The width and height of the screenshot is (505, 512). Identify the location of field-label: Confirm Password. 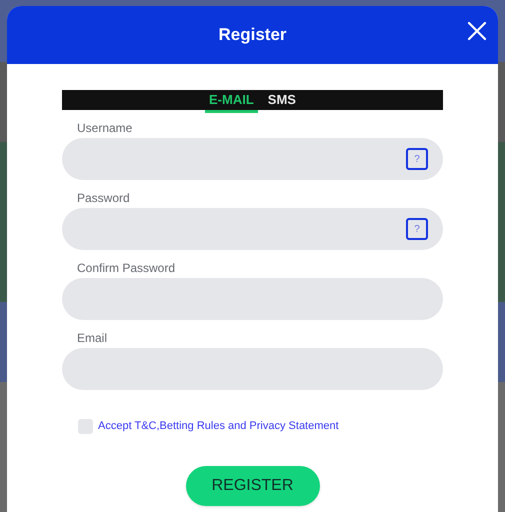
(126, 268).